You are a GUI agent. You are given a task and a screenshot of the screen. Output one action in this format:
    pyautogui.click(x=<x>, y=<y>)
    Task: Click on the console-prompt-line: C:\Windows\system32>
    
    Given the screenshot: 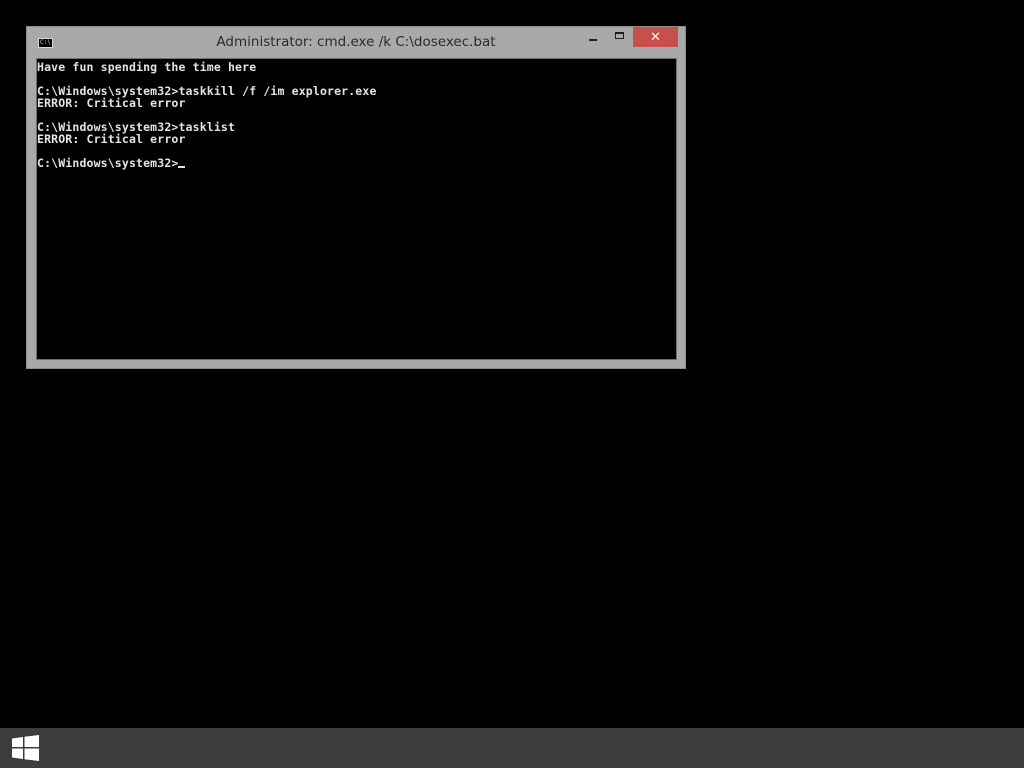 What is the action you would take?
    pyautogui.click(x=356, y=163)
    